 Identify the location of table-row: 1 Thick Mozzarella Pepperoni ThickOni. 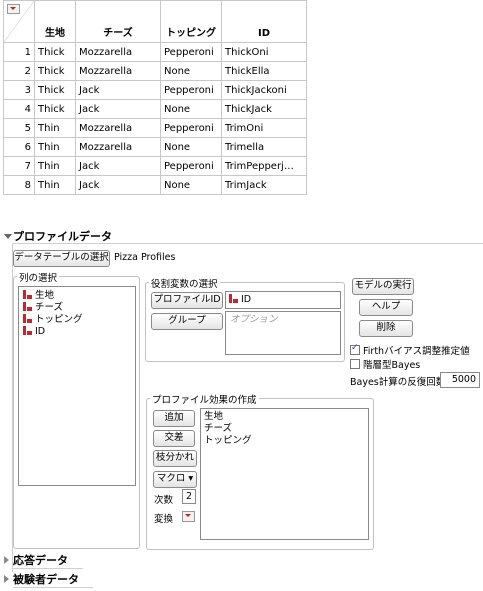
(155, 52).